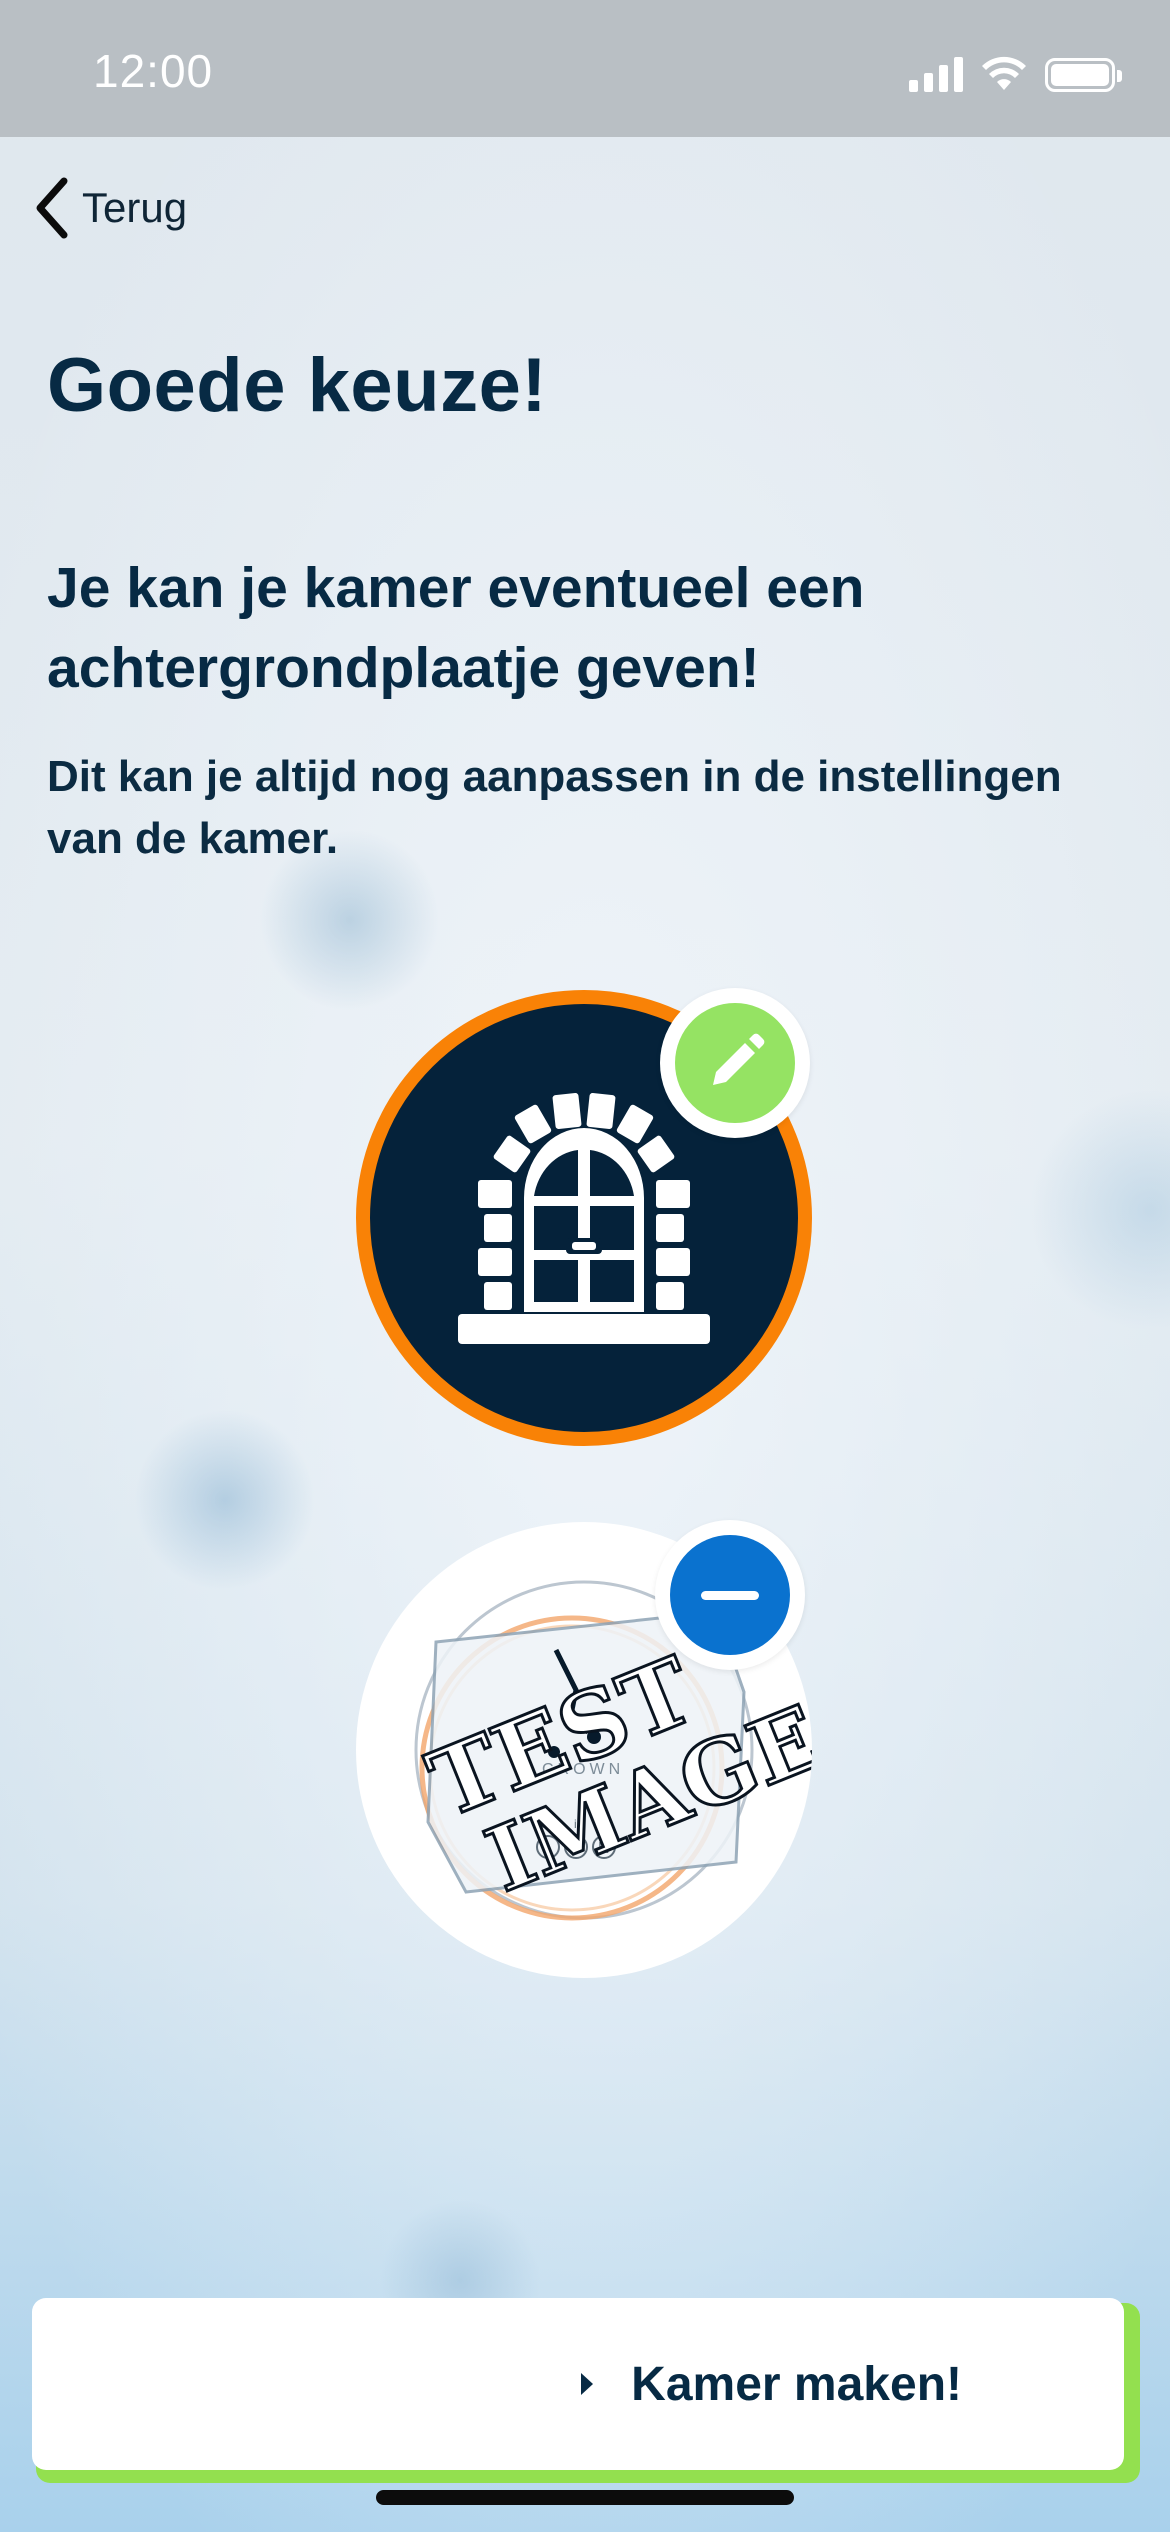  Describe the element at coordinates (1004, 73) in the screenshot. I see `wifi-icon` at that location.